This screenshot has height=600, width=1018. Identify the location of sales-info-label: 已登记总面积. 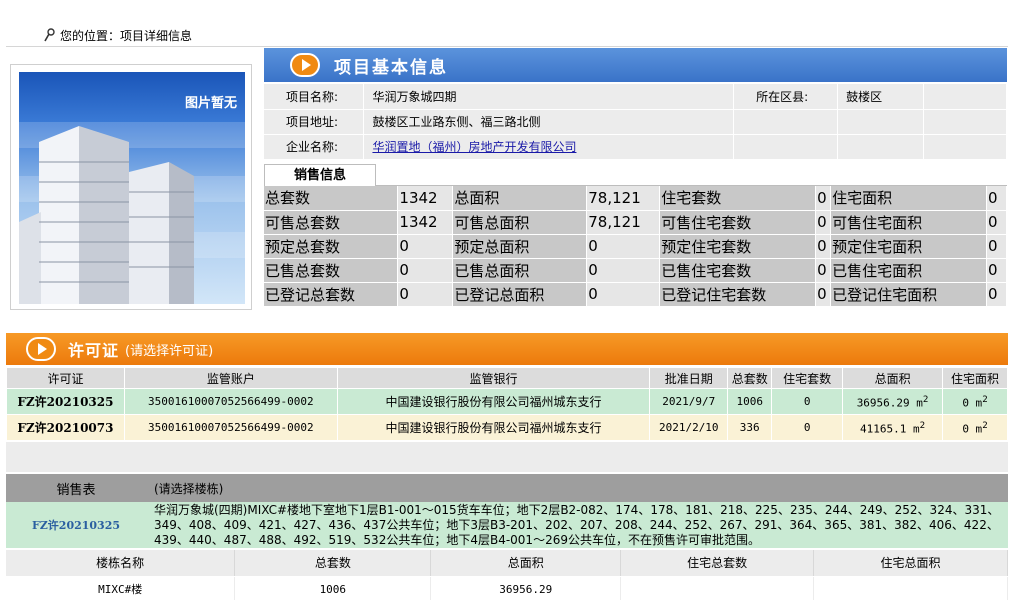
(520, 294).